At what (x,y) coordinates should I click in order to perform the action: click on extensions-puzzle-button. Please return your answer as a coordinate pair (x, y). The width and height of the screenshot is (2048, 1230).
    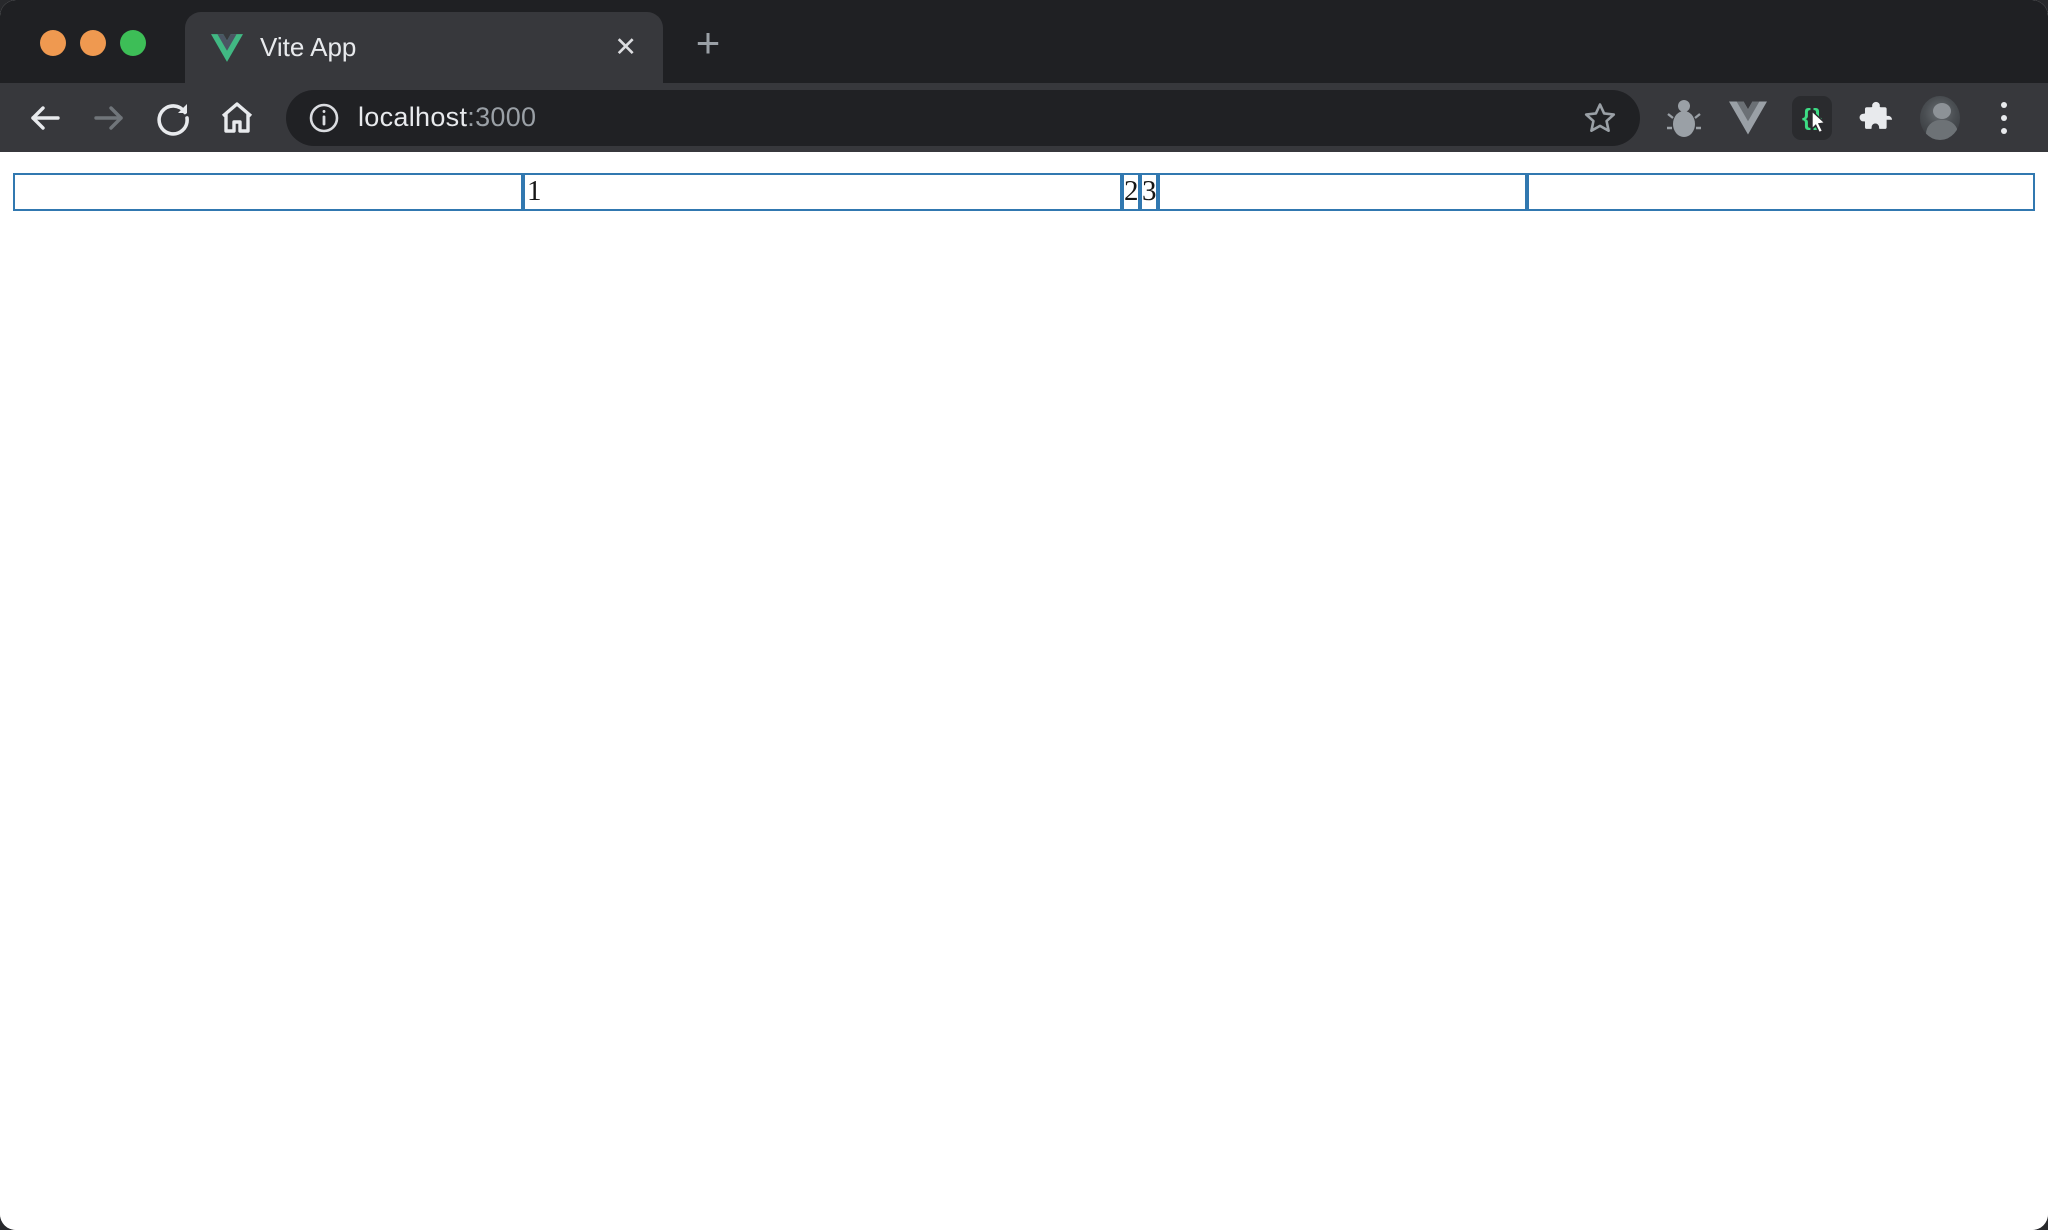
    Looking at the image, I should click on (1876, 118).